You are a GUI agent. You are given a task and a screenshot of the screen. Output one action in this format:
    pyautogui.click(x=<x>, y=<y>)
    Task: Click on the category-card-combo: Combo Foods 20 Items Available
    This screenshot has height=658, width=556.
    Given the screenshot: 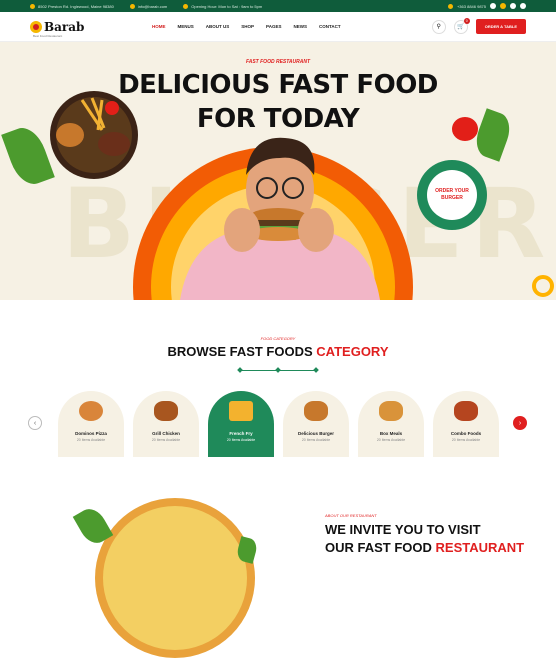 What is the action you would take?
    pyautogui.click(x=466, y=424)
    